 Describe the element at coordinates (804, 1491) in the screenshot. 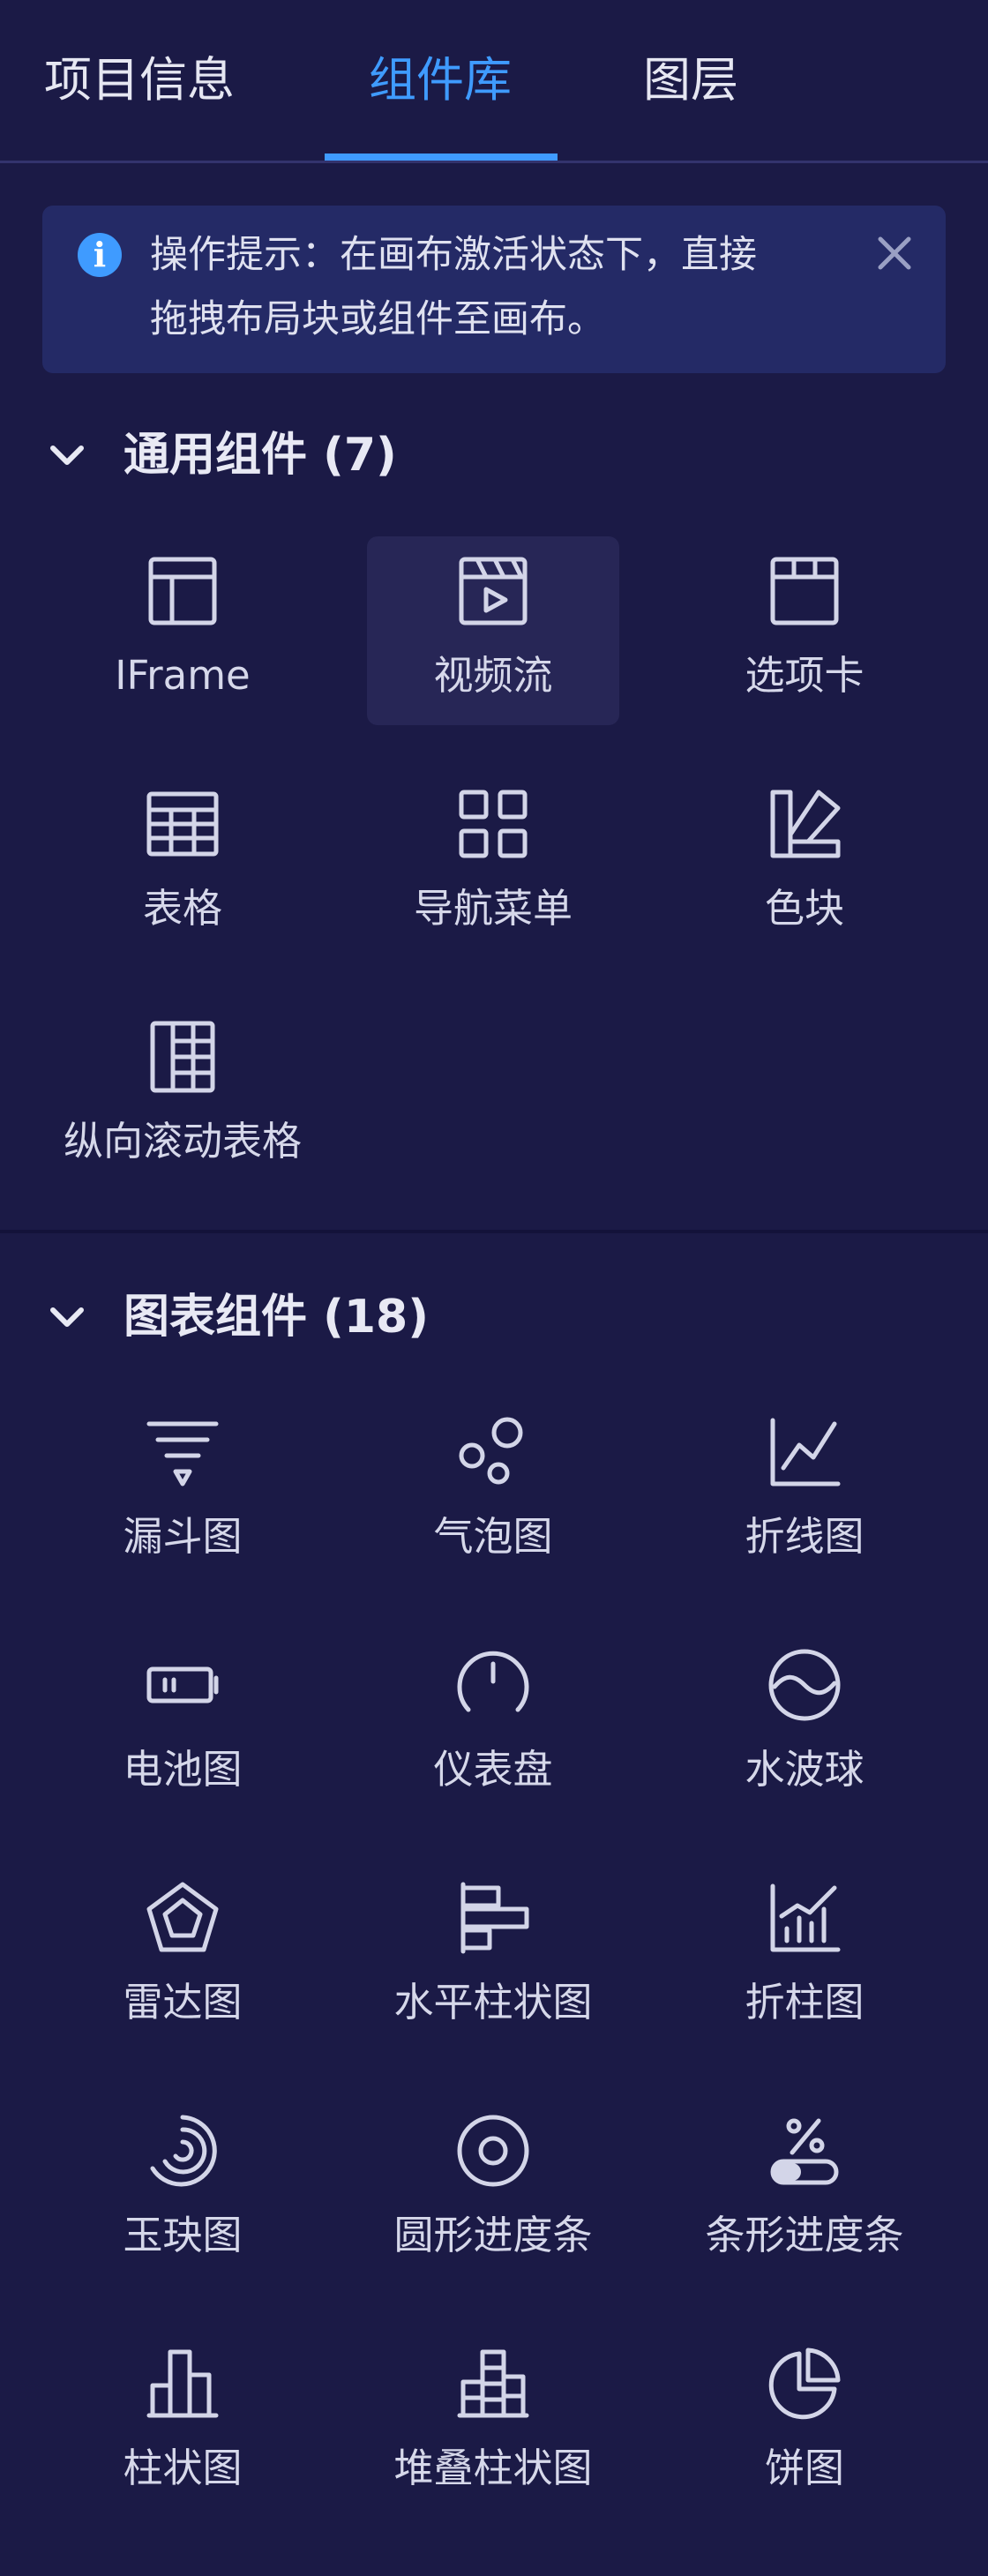

I see `component-line-chart: 折线图` at that location.